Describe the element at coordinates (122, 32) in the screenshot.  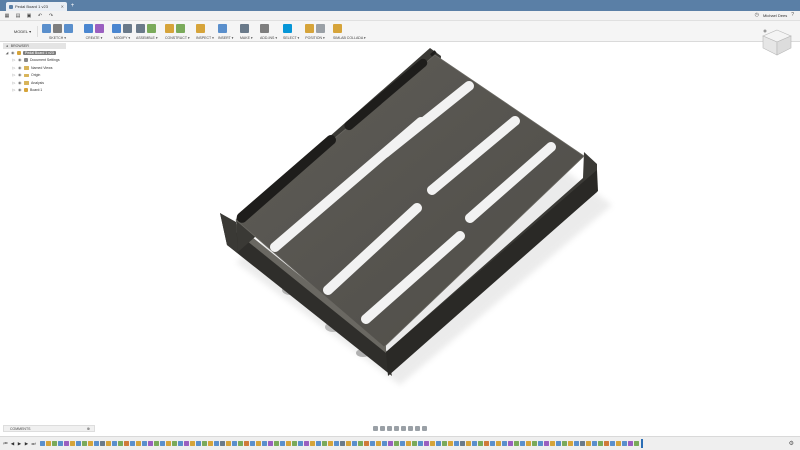
I see `ribbon-group-2: MODIFY ▾` at that location.